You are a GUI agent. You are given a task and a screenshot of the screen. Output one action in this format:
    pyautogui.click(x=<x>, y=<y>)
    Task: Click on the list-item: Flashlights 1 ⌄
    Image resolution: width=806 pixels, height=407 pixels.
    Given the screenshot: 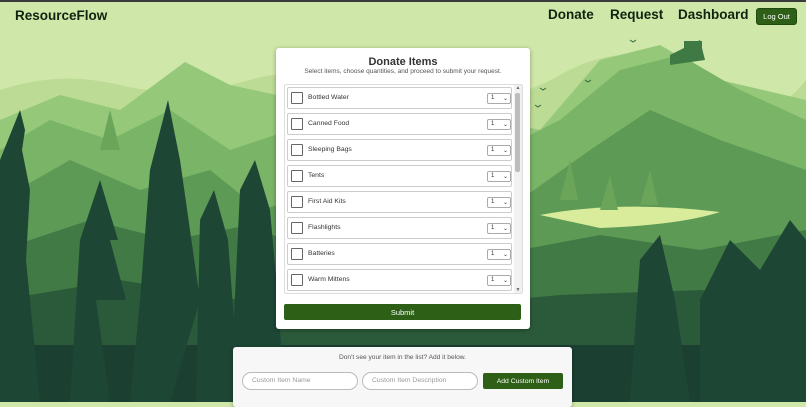 What is the action you would take?
    pyautogui.click(x=399, y=228)
    